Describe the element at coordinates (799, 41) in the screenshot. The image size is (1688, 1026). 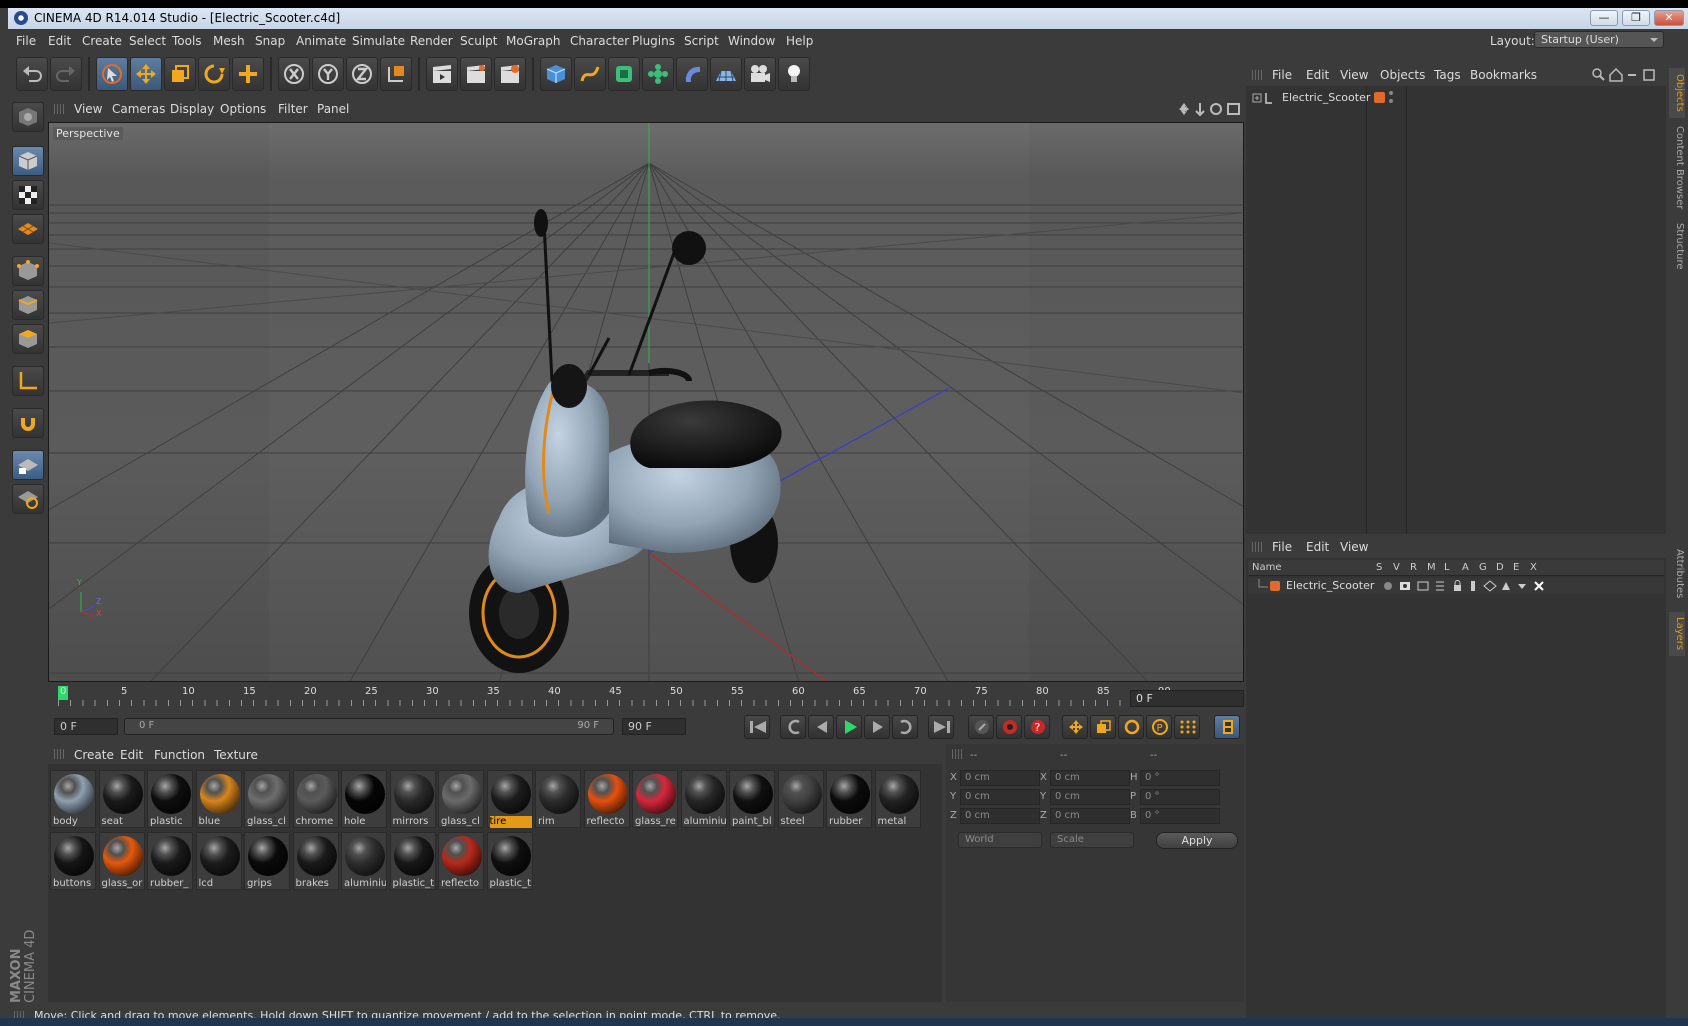
I see `menu-help: Help` at that location.